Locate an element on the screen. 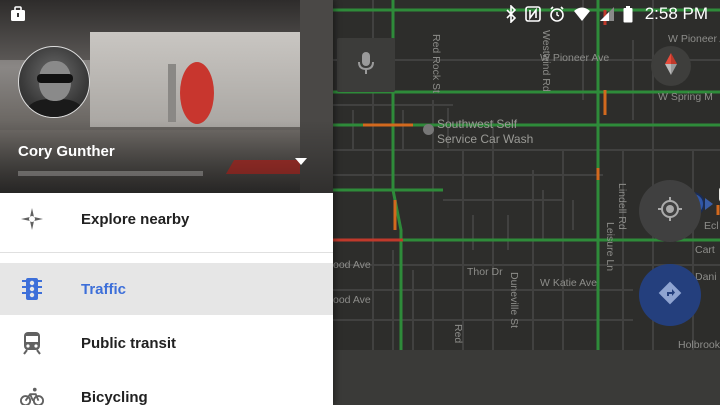 The image size is (720, 405). microphone-icon is located at coordinates (366, 65).